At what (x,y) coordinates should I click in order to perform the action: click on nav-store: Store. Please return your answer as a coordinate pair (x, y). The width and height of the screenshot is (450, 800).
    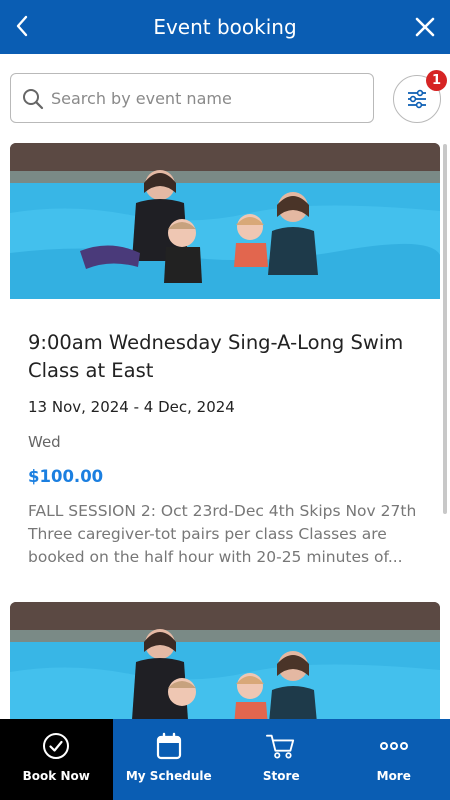
    Looking at the image, I should click on (281, 759).